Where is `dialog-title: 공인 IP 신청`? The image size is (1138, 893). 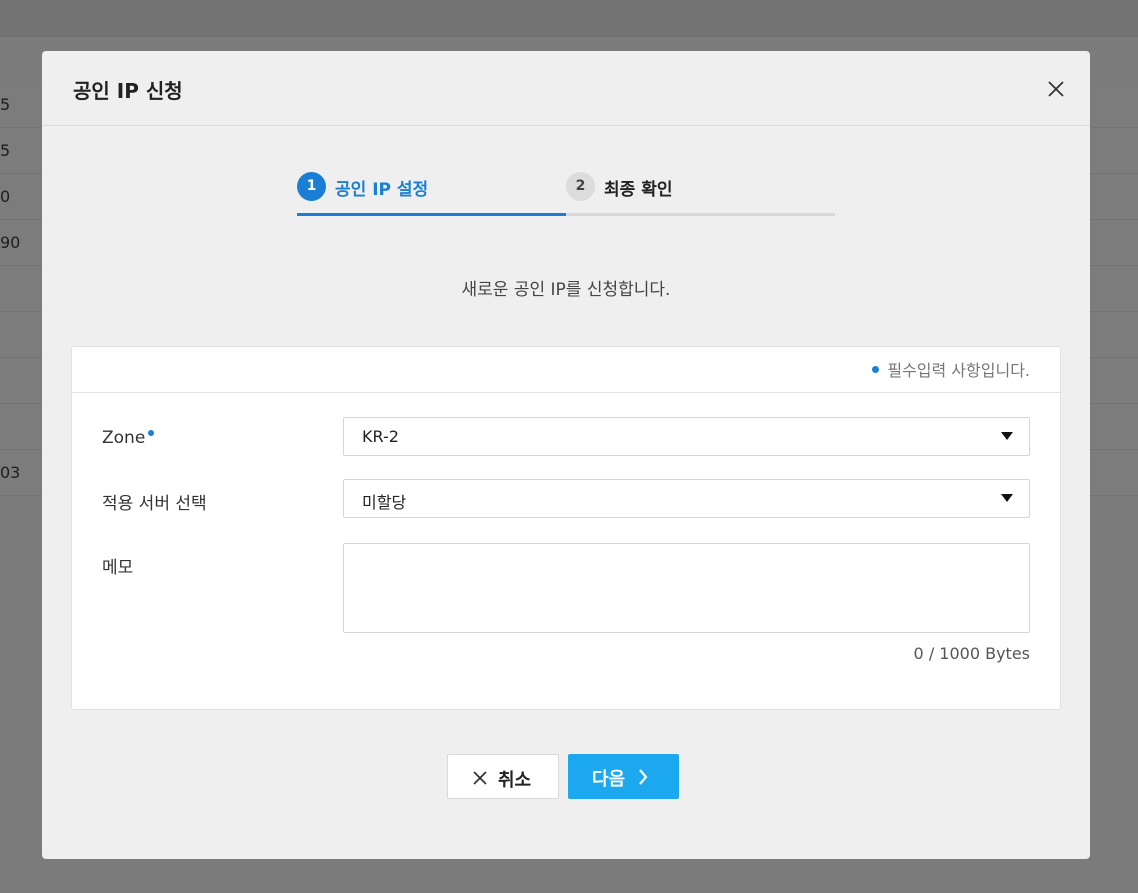
dialog-title: 공인 IP 신청 is located at coordinates (128, 91).